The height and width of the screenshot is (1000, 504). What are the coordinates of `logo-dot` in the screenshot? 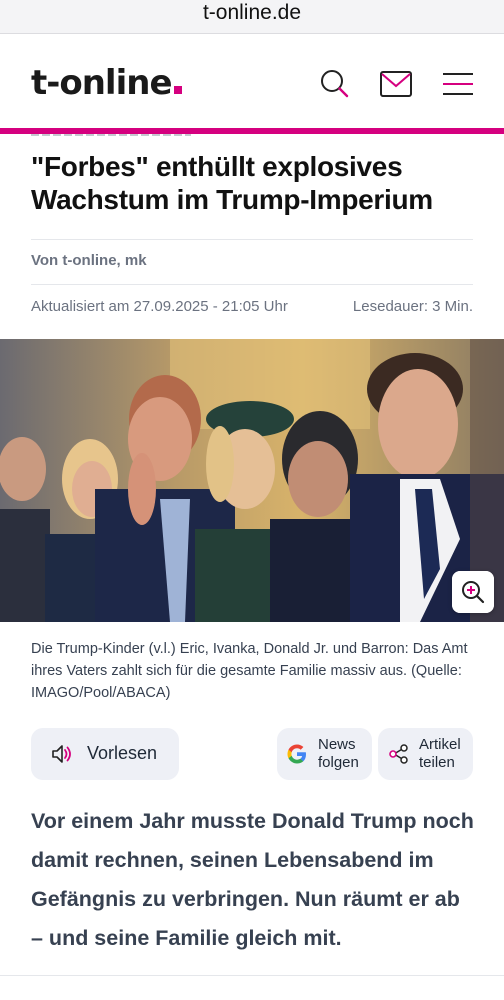 It's located at (177, 90).